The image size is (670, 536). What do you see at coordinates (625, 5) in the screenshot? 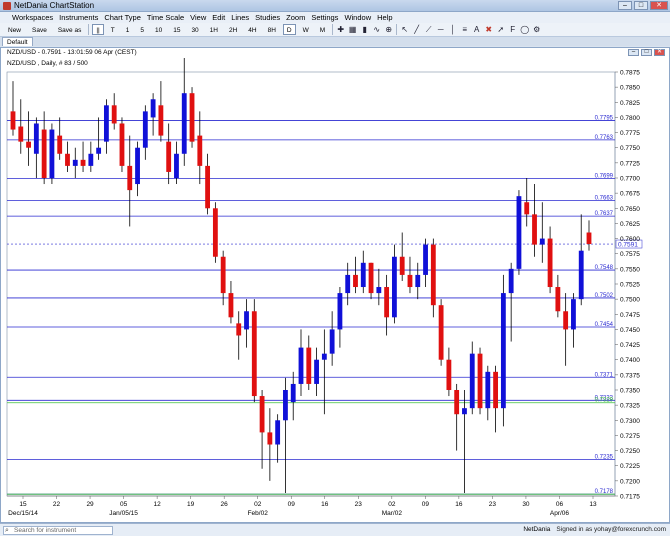
I see `minimize-button: –` at bounding box center [625, 5].